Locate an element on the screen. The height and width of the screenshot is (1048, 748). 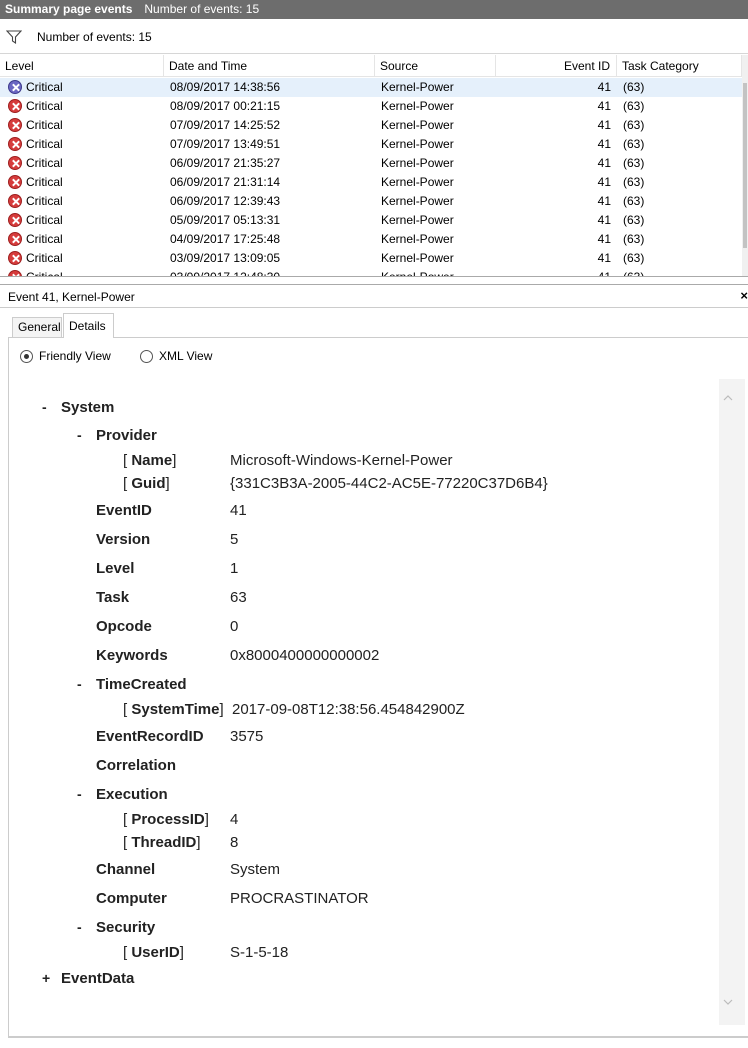
name-attribute: [ Name] is located at coordinates (150, 460).